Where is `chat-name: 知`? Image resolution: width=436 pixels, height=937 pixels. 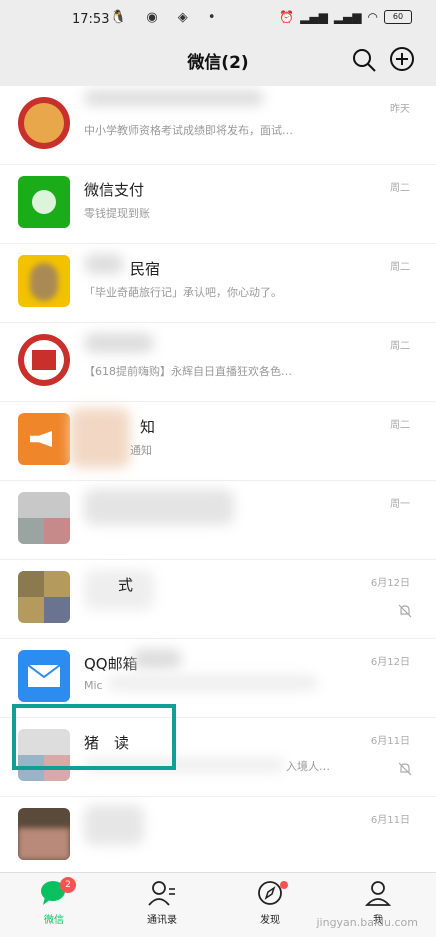
chat-name: 知 is located at coordinates (148, 427).